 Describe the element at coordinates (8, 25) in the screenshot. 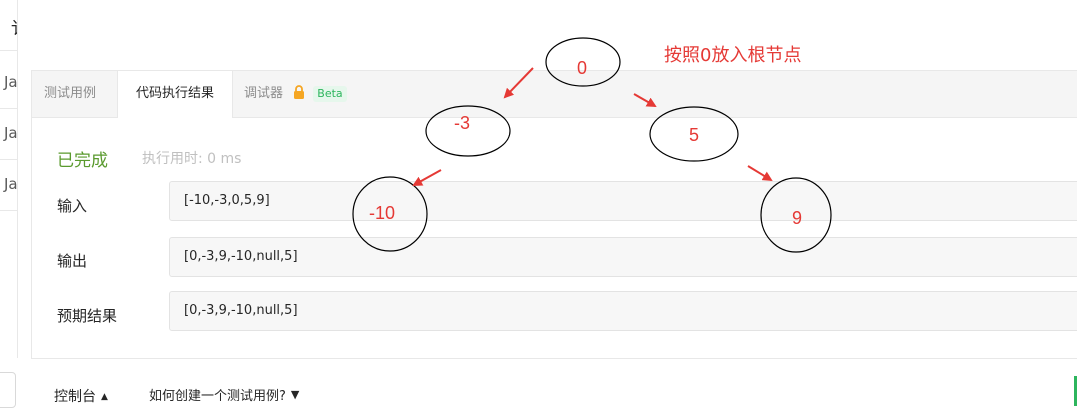

I see `left-panel-header: 讠` at that location.